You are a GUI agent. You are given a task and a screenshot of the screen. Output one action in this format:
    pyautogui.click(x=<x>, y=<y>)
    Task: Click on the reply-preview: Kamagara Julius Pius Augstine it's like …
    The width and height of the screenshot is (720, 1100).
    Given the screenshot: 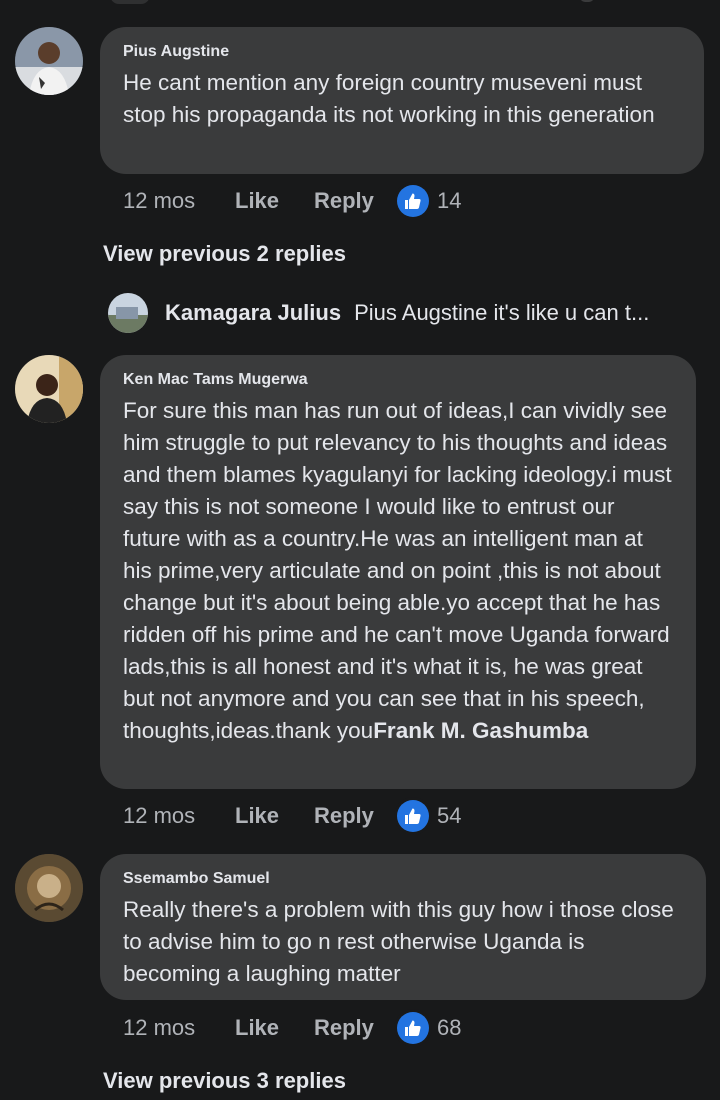 What is the action you would take?
    pyautogui.click(x=378, y=313)
    